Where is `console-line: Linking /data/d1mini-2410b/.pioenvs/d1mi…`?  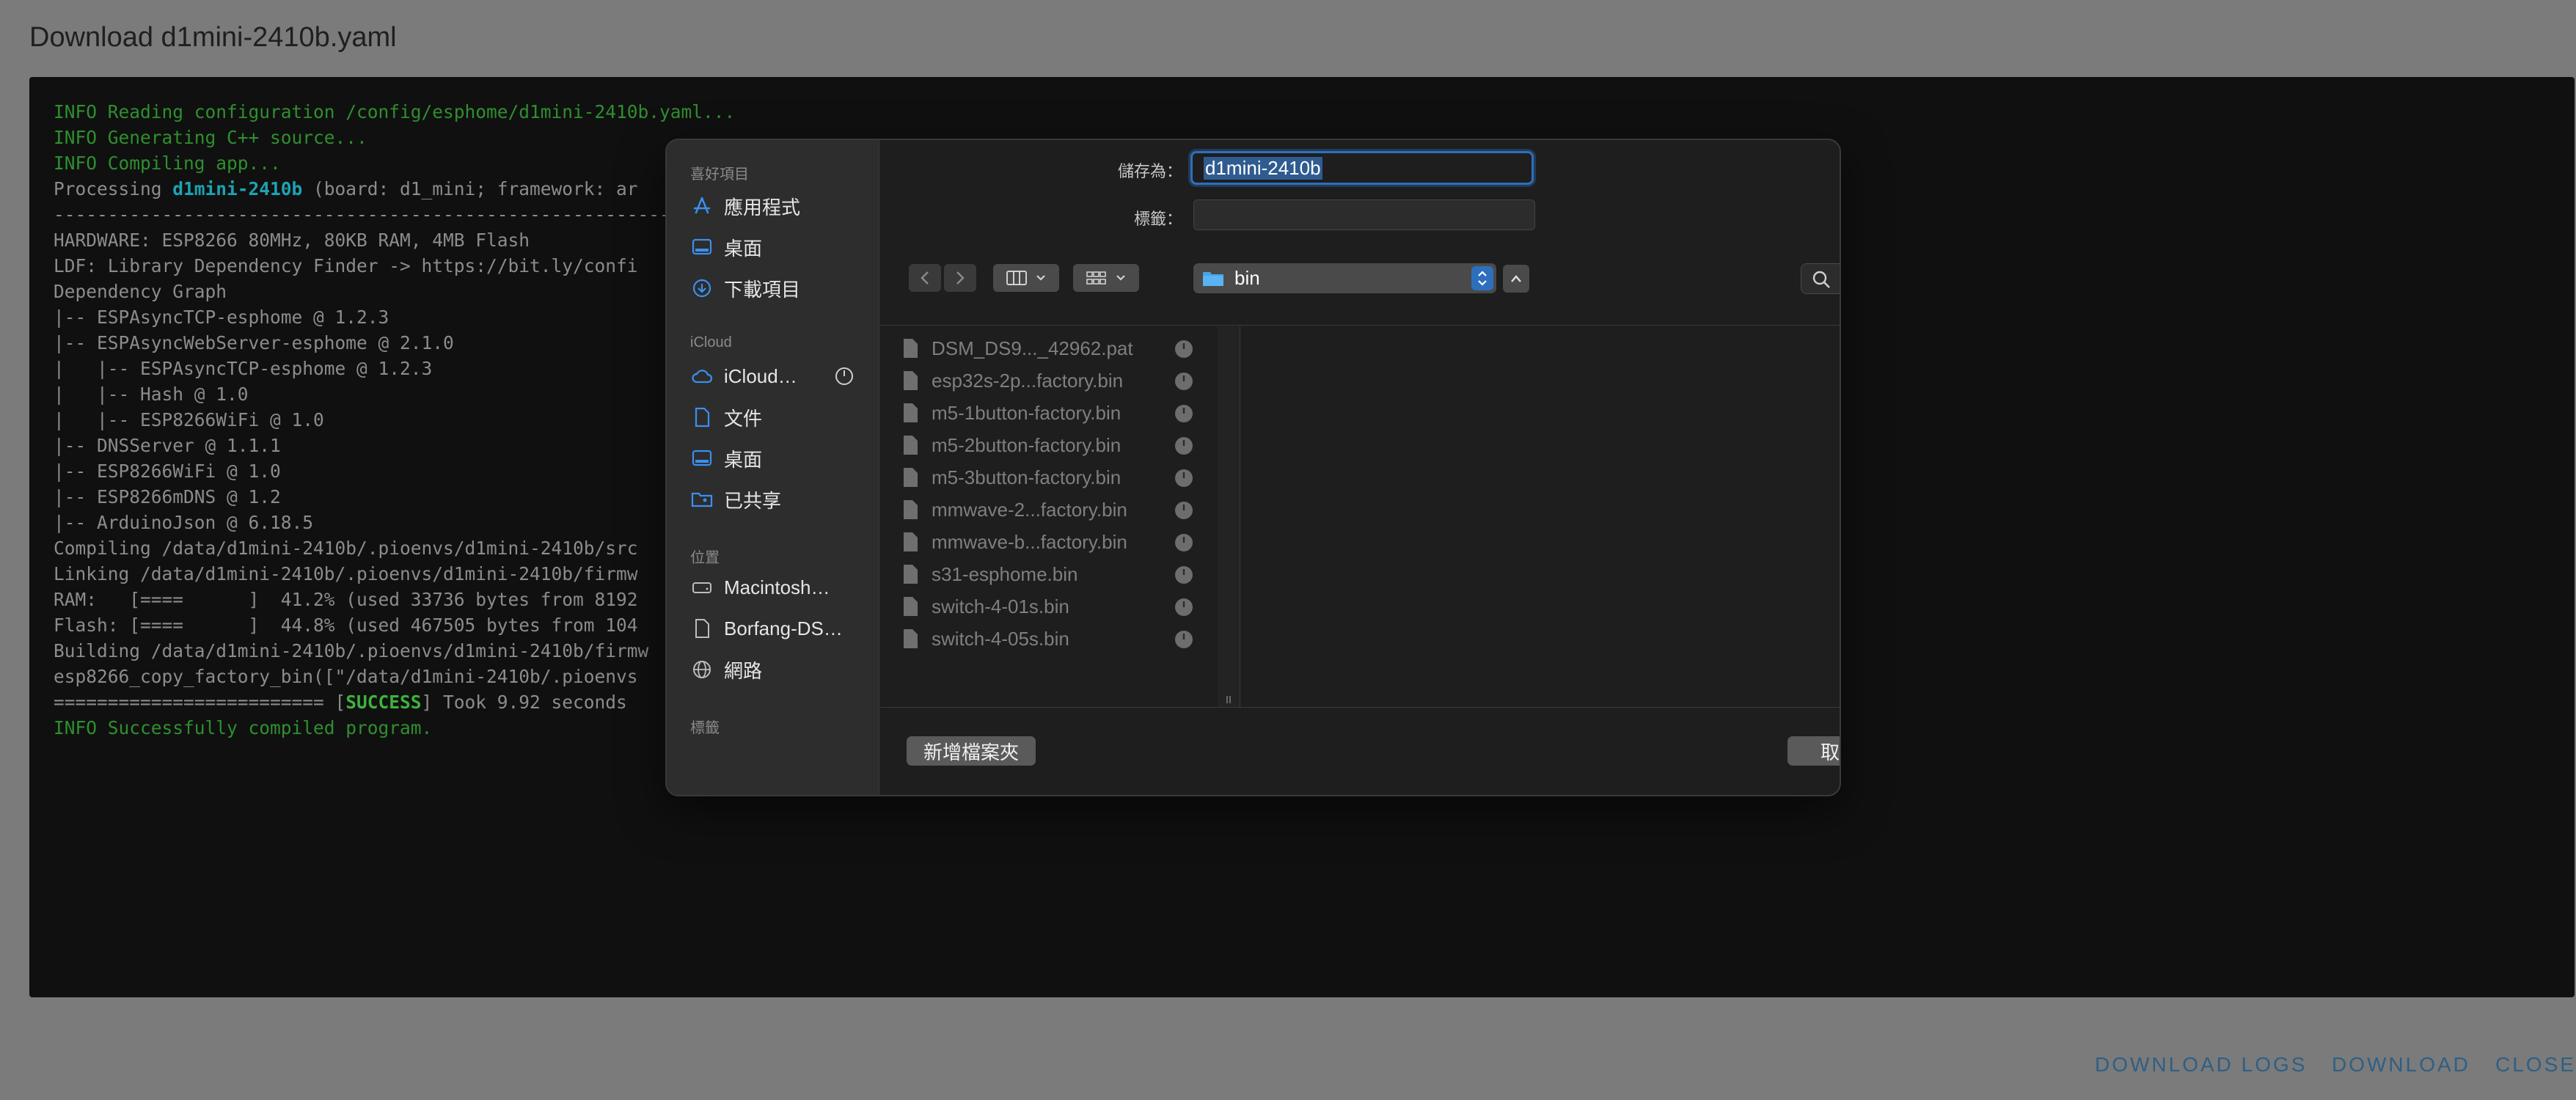
console-line: Linking /data/d1mini-2410b/.pioenvs/d1mi… is located at coordinates (346, 573).